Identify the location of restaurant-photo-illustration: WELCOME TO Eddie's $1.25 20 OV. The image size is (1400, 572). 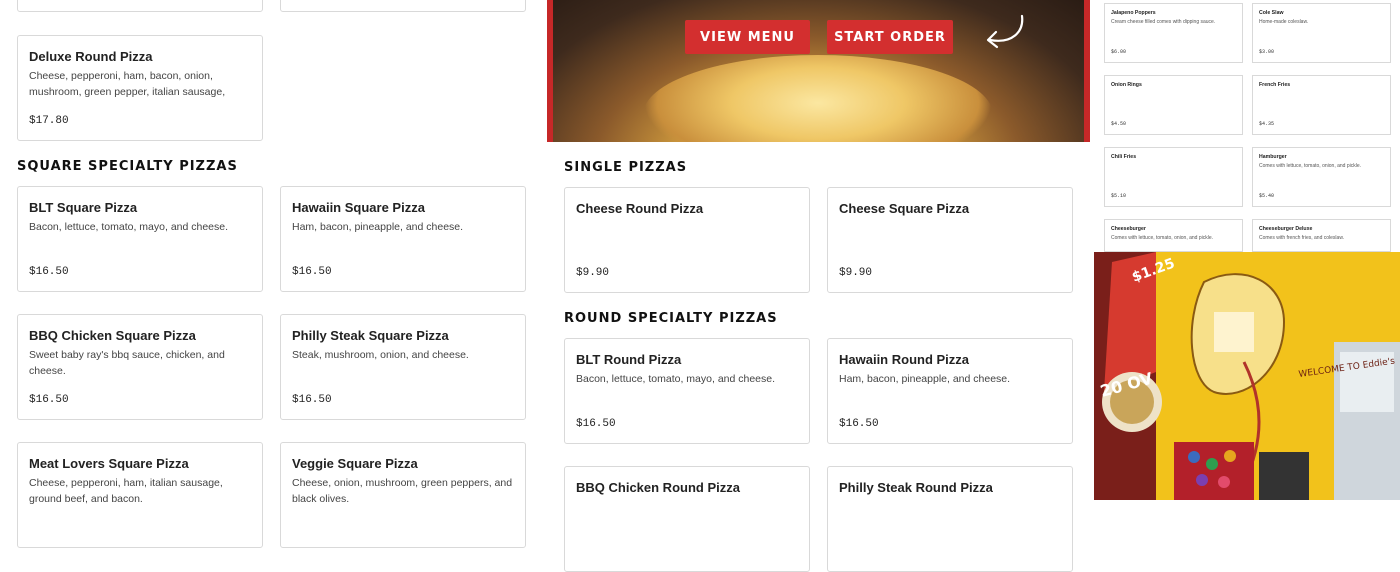
(1247, 376).